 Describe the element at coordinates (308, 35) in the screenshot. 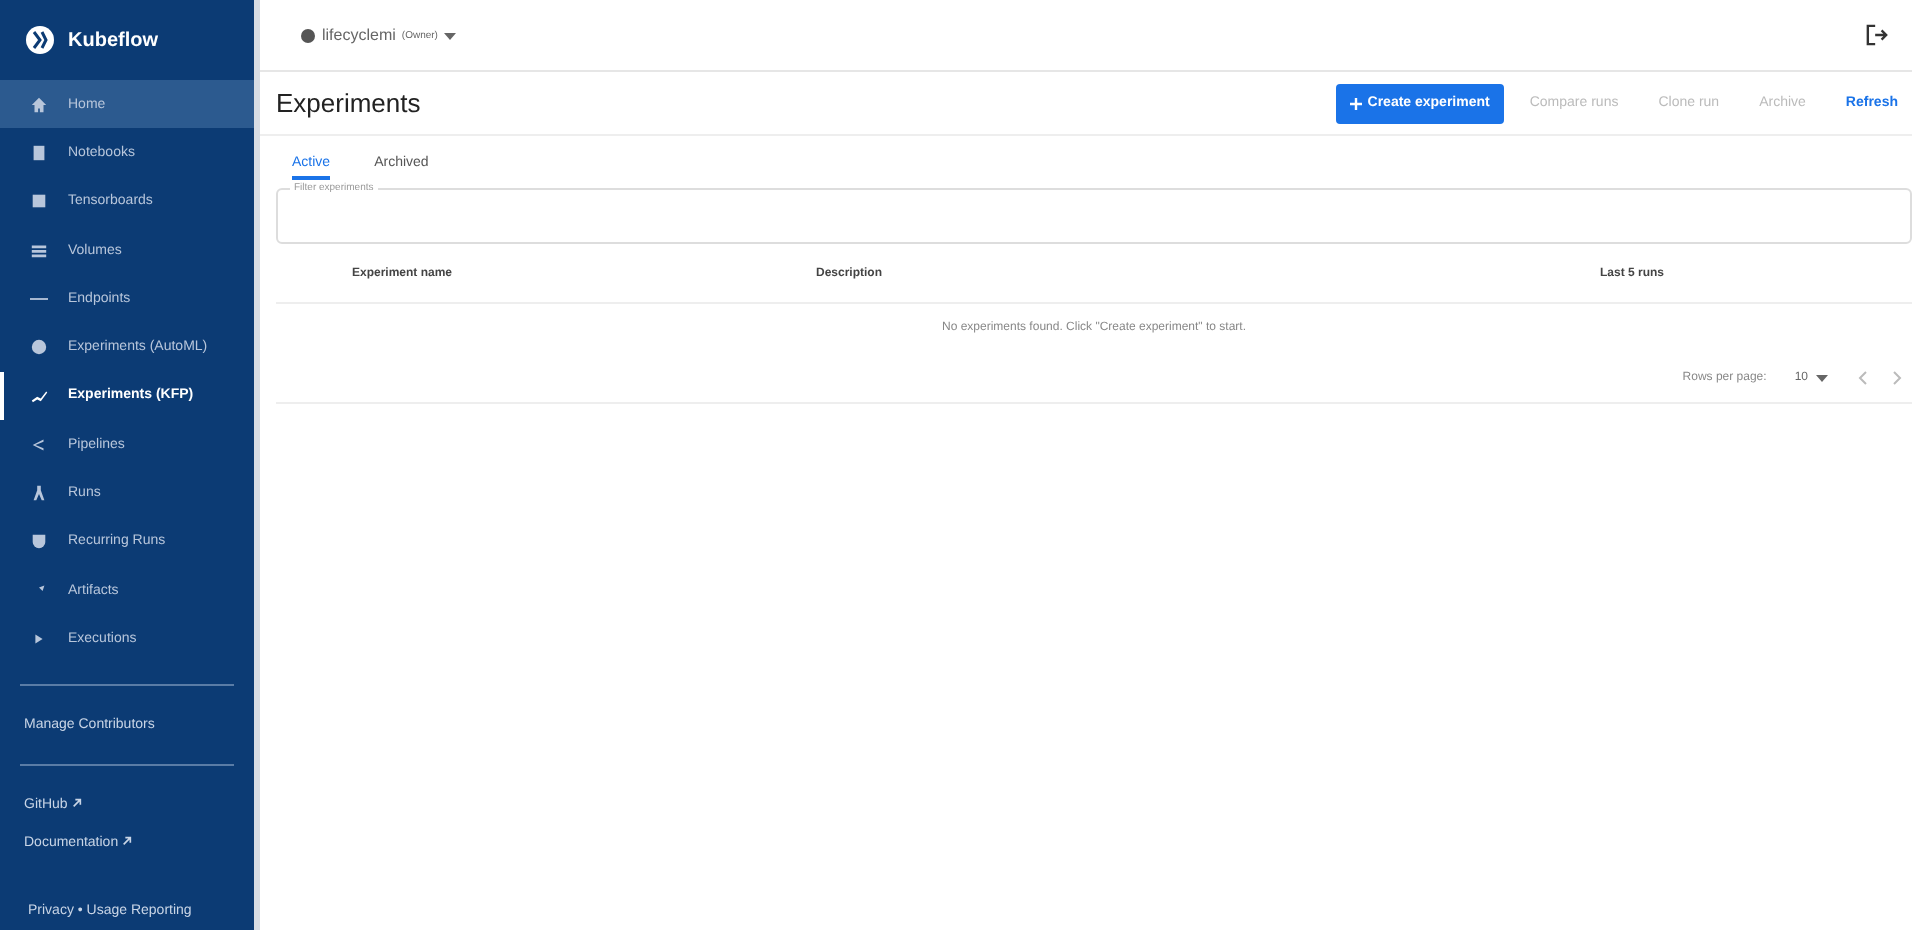

I see `namespace-icon` at that location.